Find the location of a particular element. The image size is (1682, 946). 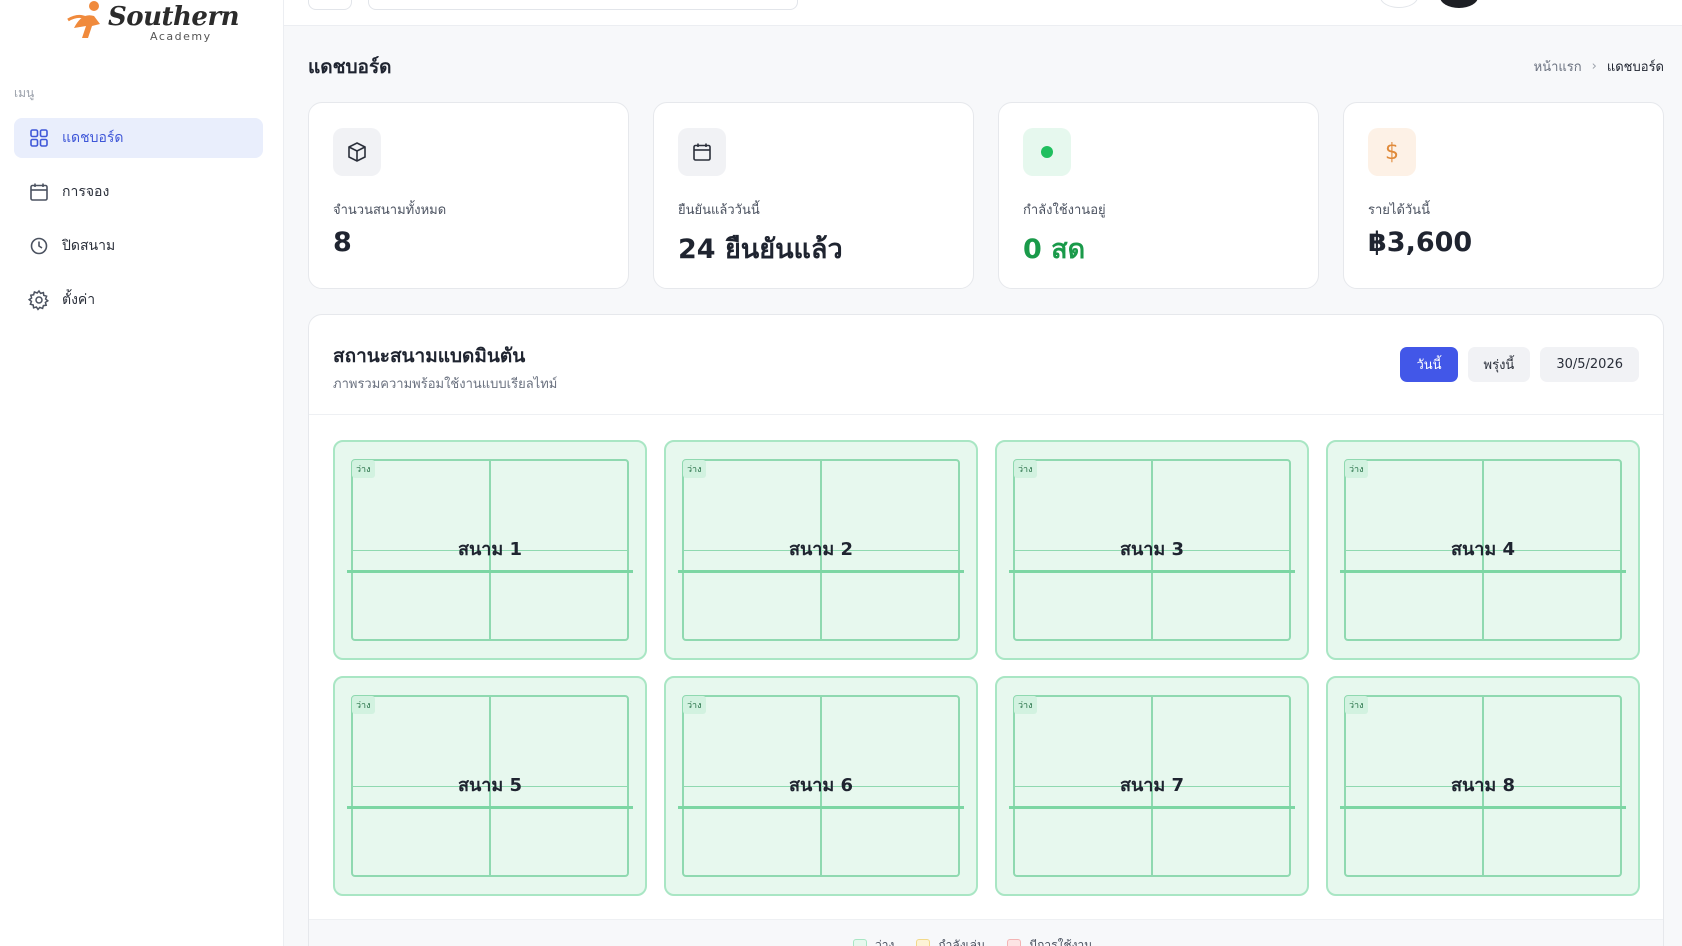

stat-value: 24 ยืนยันแล้ว is located at coordinates (760, 249).